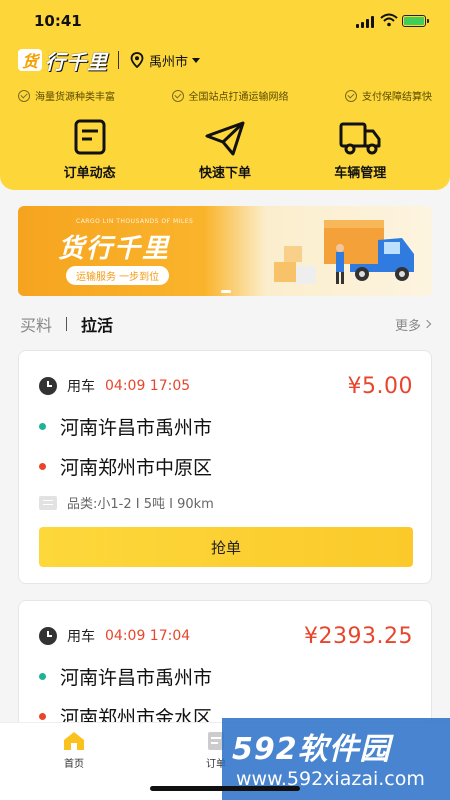 The width and height of the screenshot is (450, 800). I want to click on nav-home-label: 首页, so click(74, 764).